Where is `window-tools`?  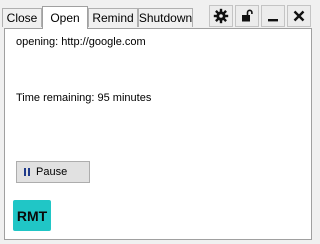
window-tools is located at coordinates (260, 16).